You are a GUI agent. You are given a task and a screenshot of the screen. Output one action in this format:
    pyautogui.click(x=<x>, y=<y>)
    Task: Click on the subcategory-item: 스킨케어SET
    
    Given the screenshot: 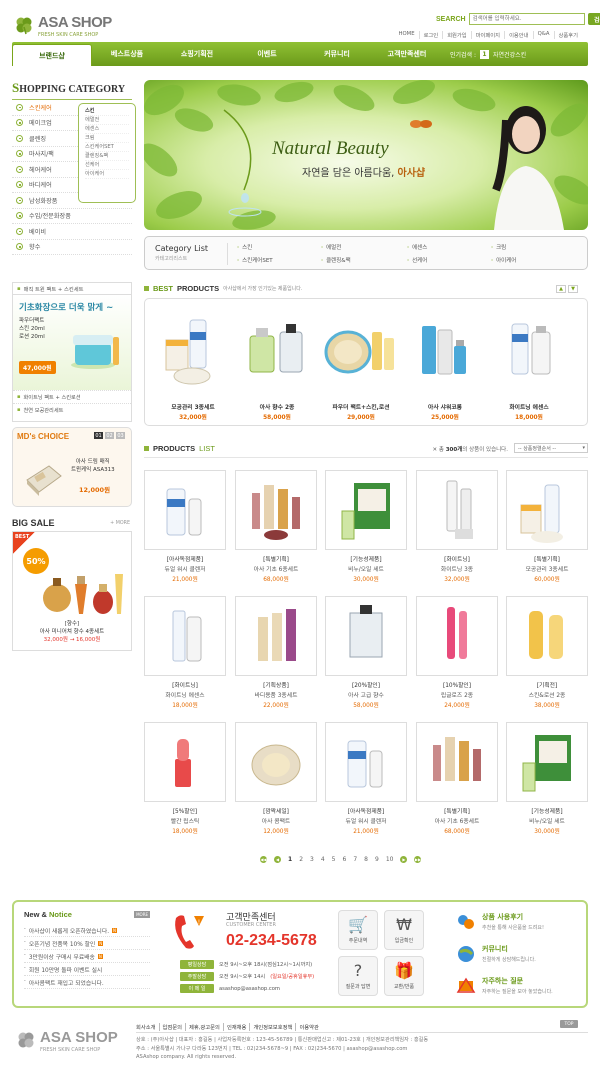 What is the action you would take?
    pyautogui.click(x=107, y=147)
    